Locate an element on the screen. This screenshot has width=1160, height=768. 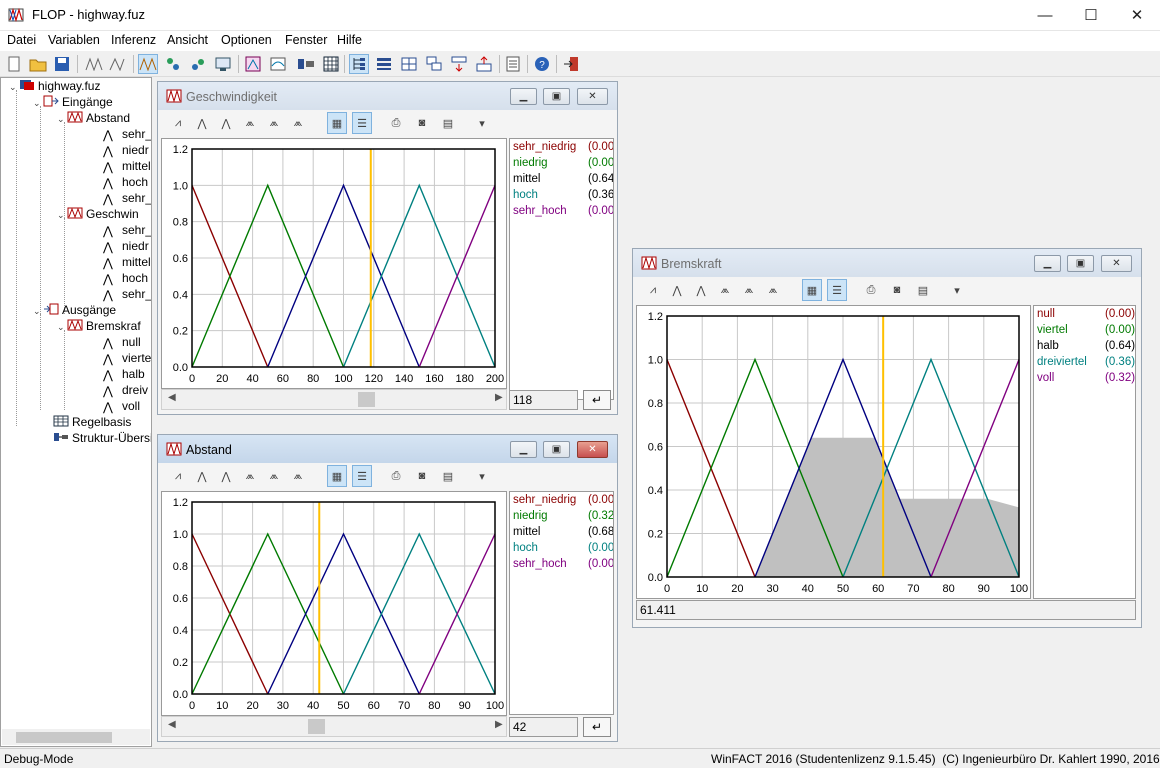
window-titlebar: Geschwindigkeit ▁ ▣ ✕ is located at coordinates (387, 96).